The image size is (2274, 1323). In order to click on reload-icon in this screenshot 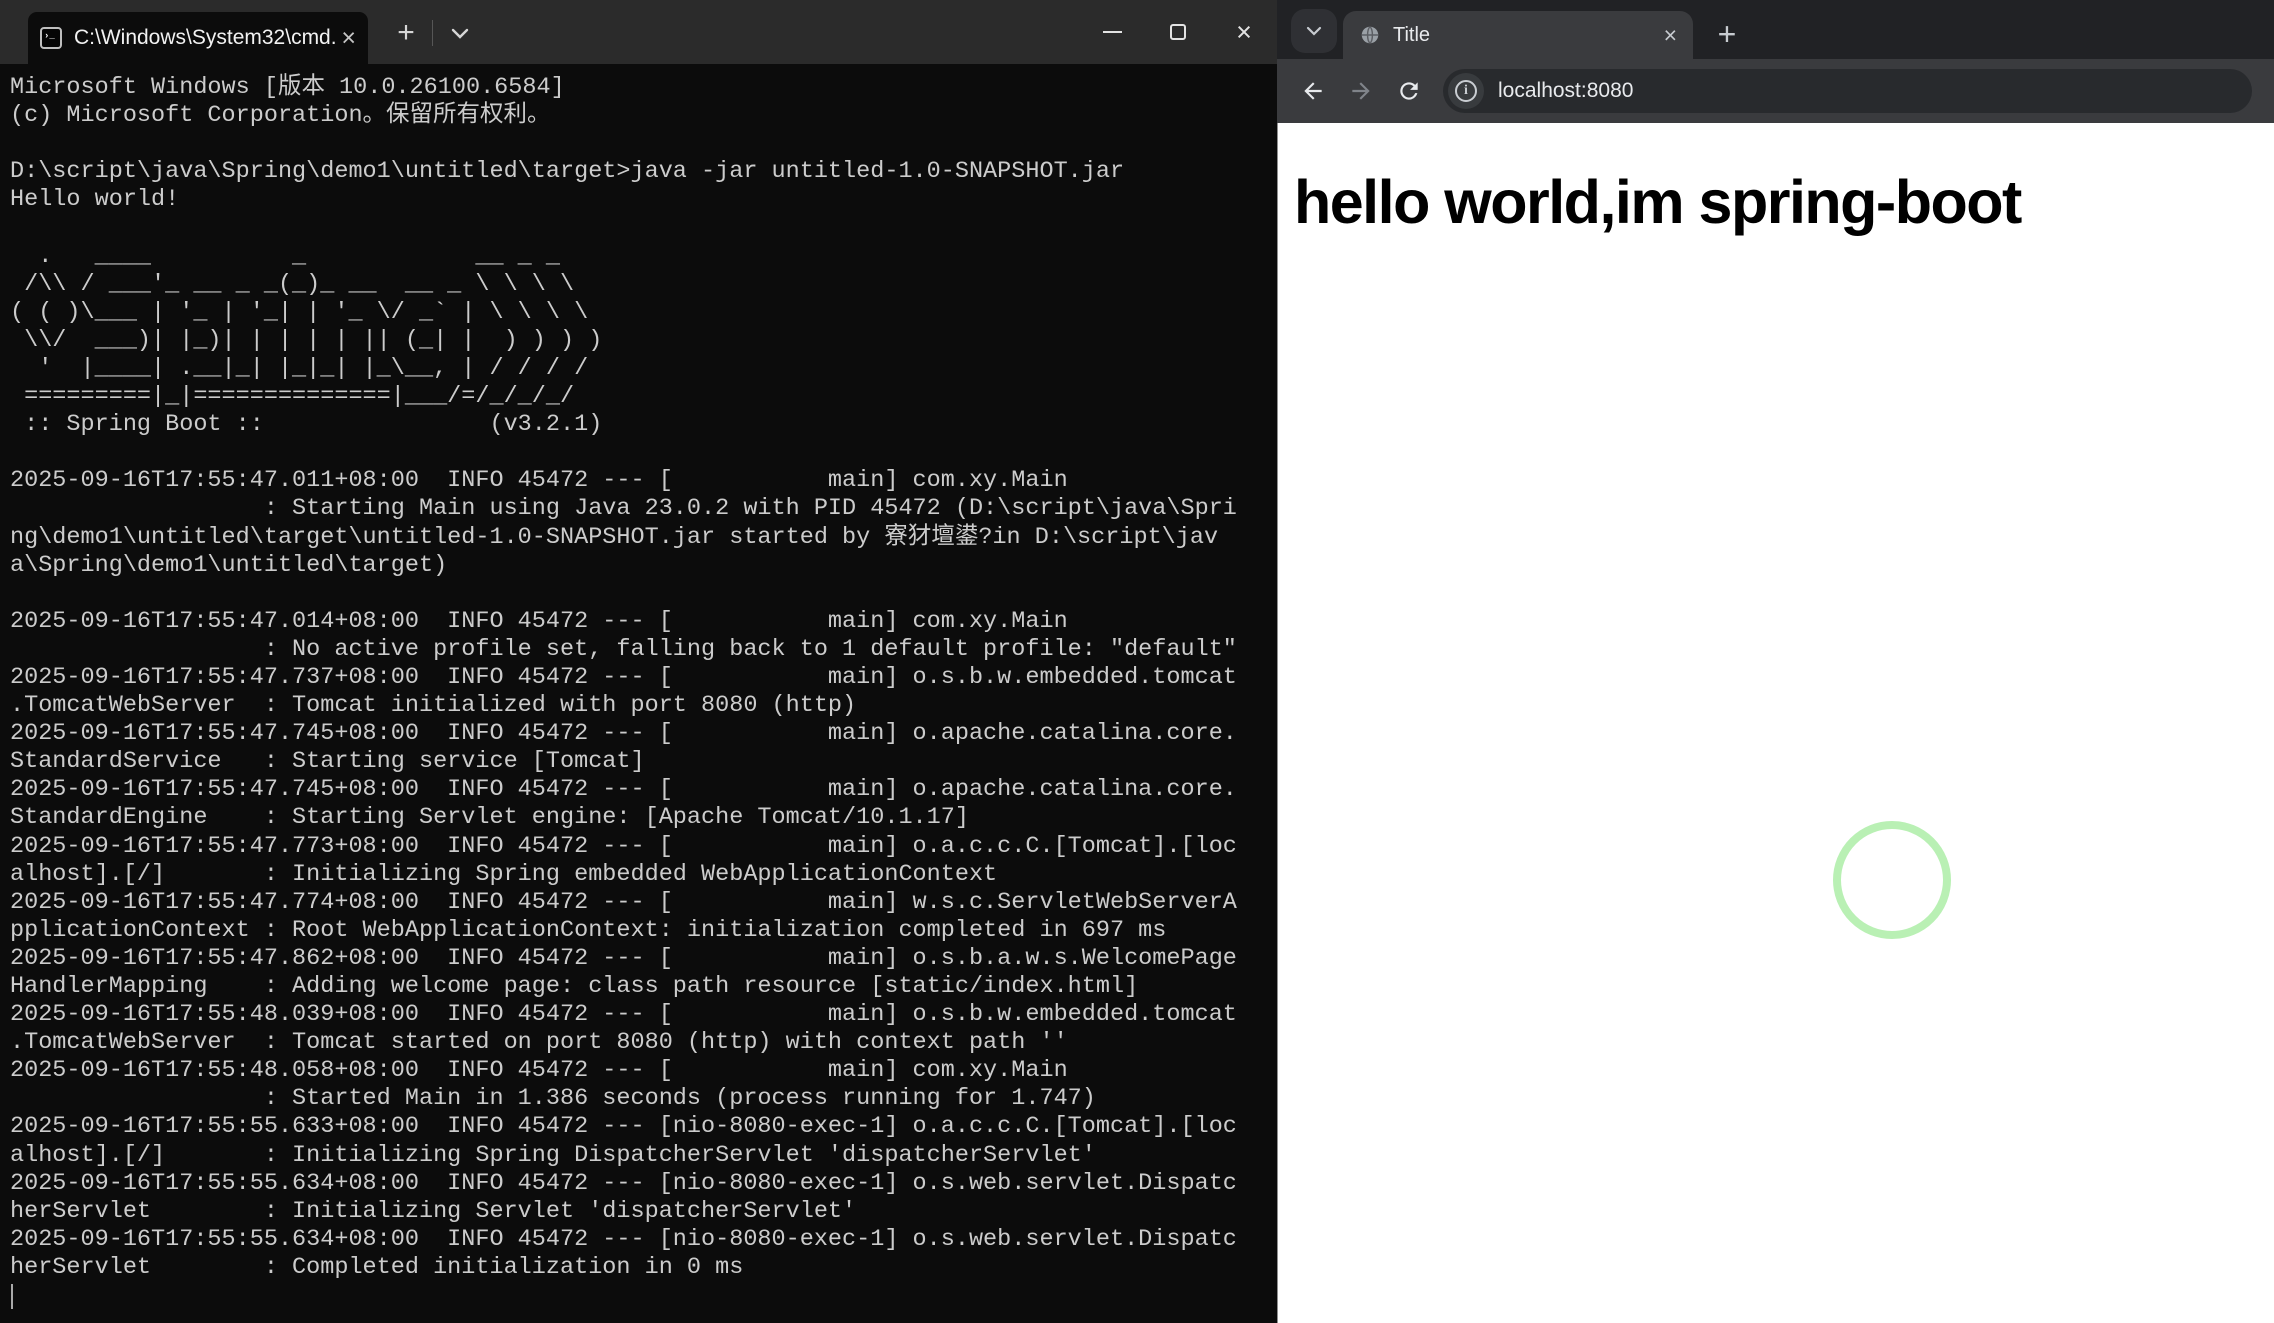, I will do `click(1409, 91)`.